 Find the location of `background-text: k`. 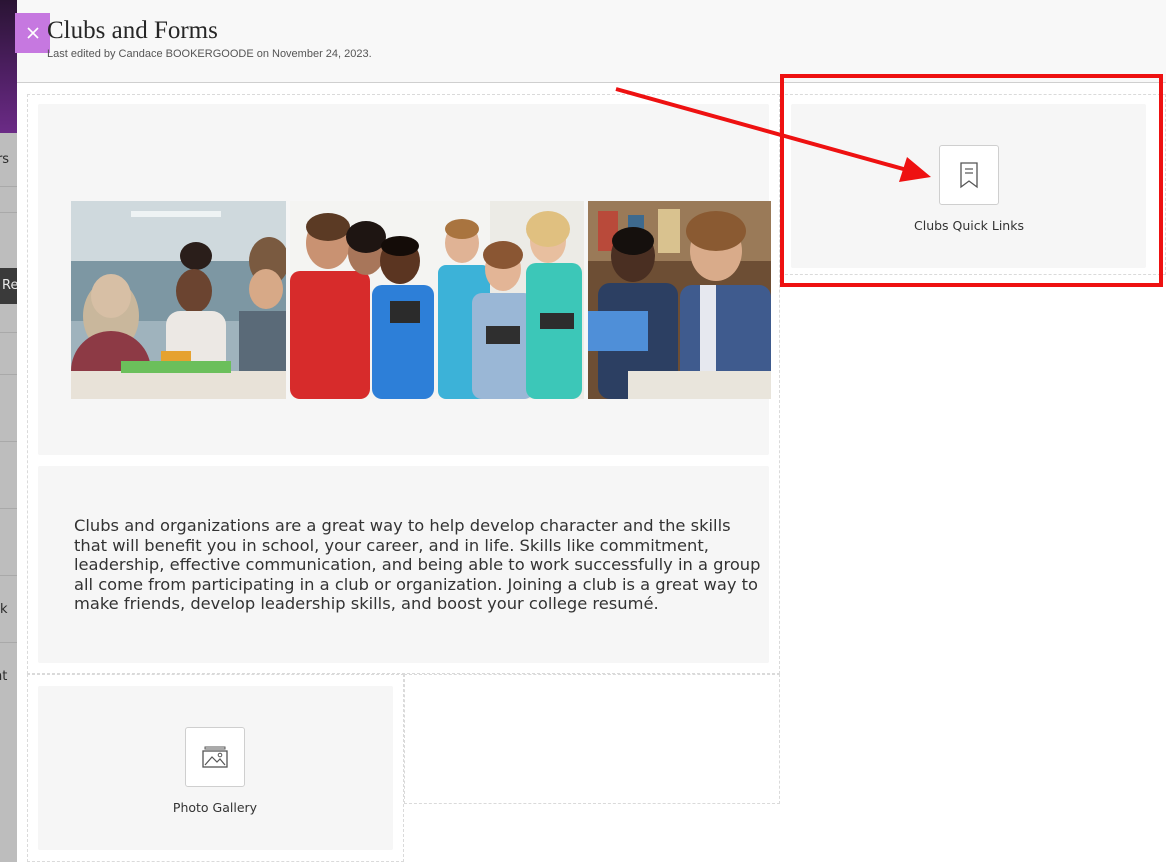

background-text: k is located at coordinates (4, 609).